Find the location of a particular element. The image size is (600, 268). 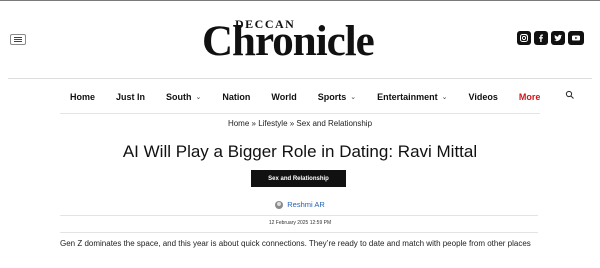

author-name: Reshmi AR is located at coordinates (306, 204).